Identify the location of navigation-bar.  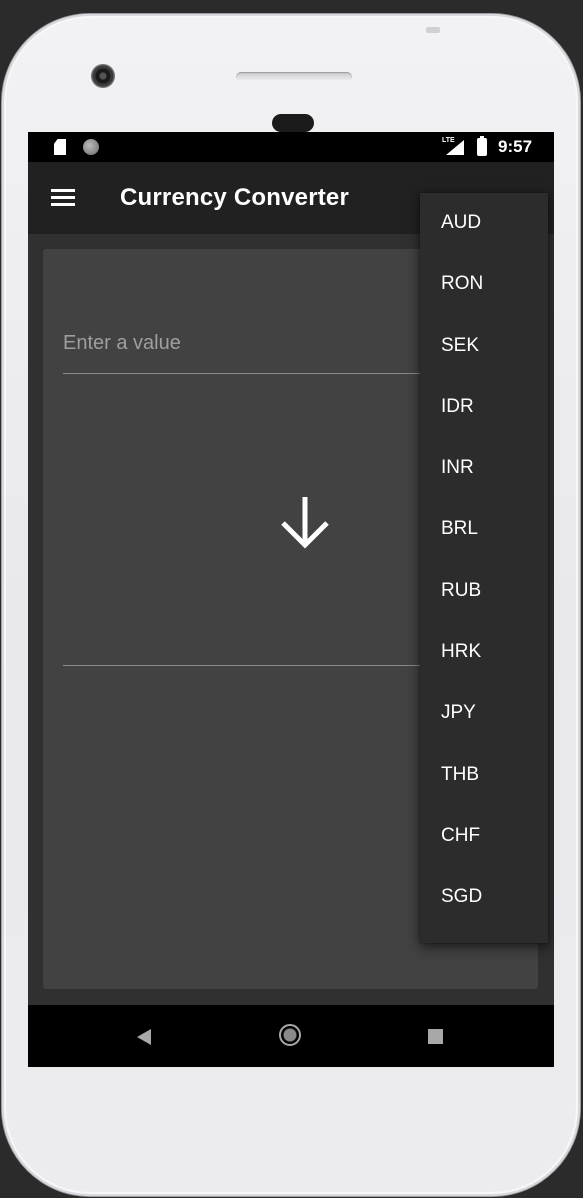
(291, 1036).